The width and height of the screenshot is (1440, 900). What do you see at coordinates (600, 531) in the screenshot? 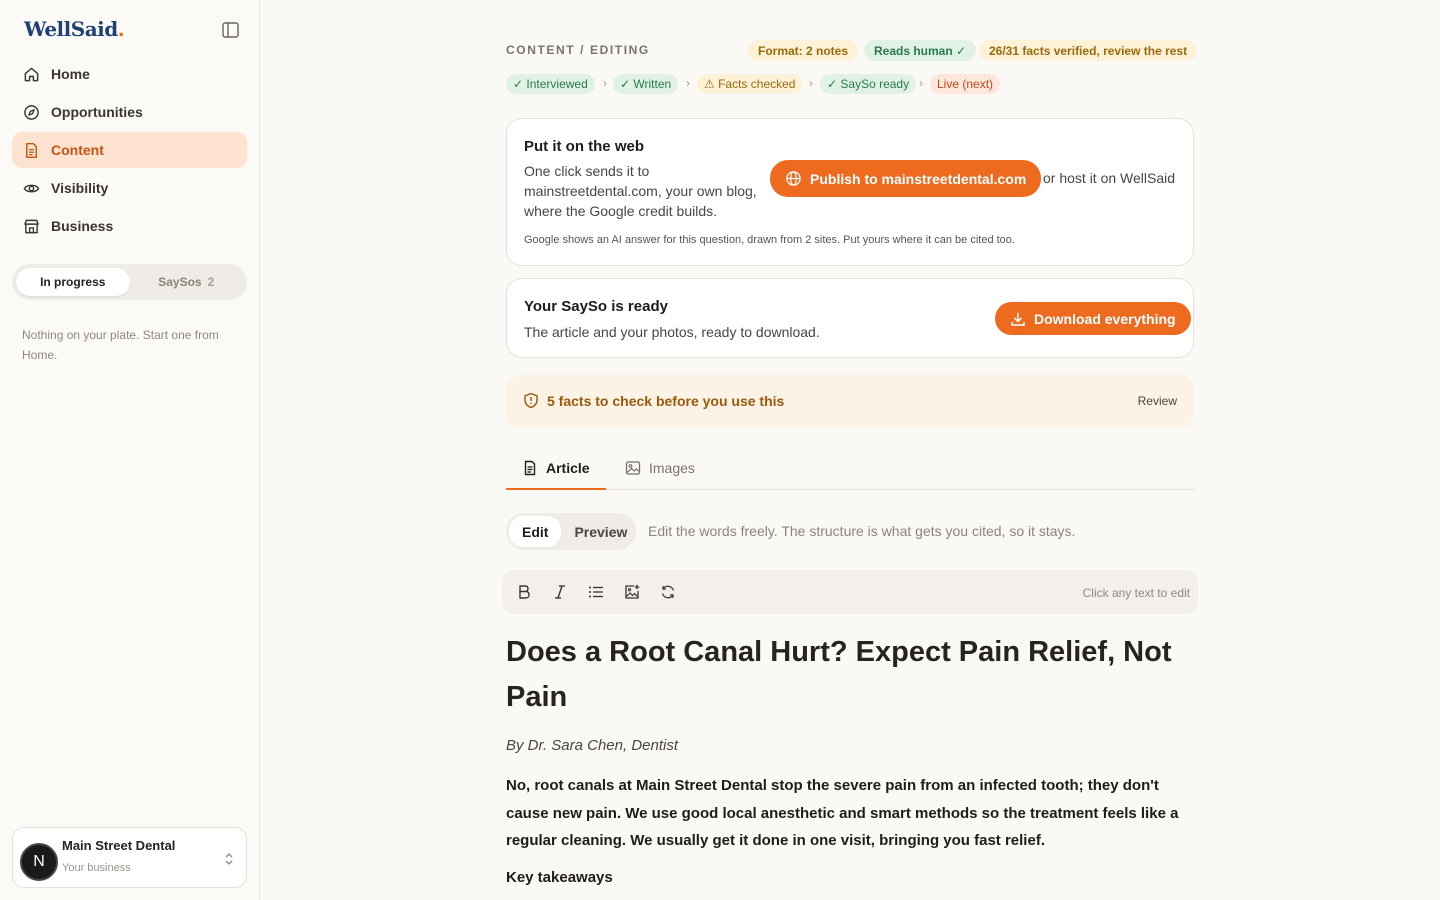
I see `preview-mode-button: Preview` at bounding box center [600, 531].